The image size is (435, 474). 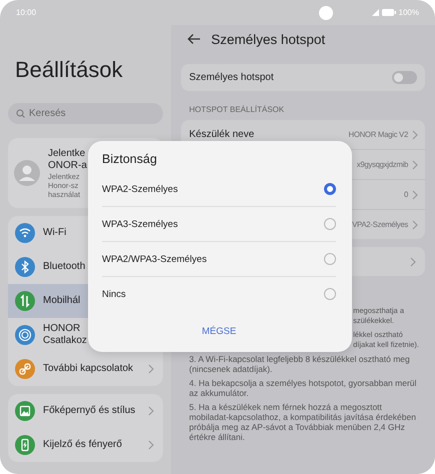 What do you see at coordinates (219, 223) in the screenshot?
I see `security-option: WPA3-Személyes` at bounding box center [219, 223].